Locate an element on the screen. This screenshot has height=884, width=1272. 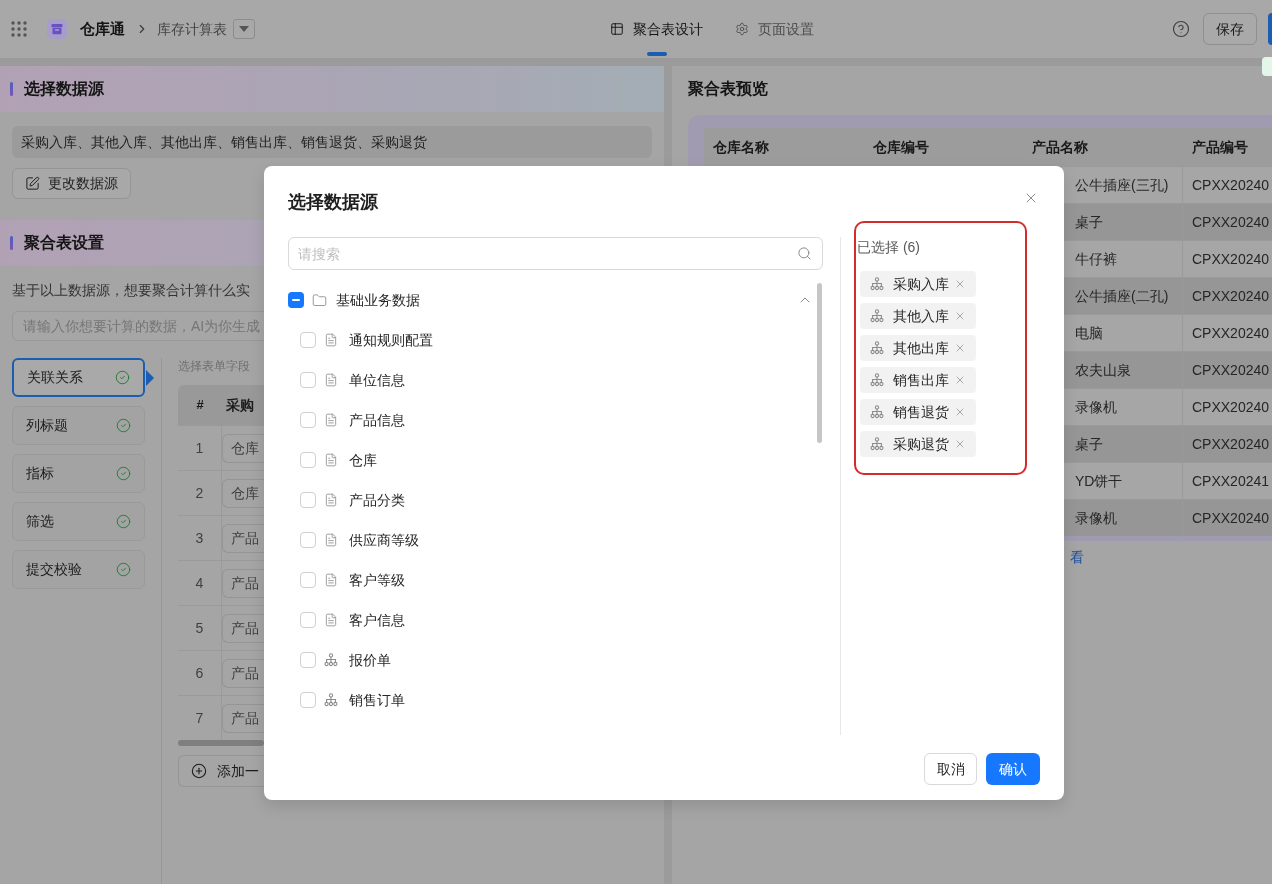
tree-item-label: 产品信息 is located at coordinates (377, 420).